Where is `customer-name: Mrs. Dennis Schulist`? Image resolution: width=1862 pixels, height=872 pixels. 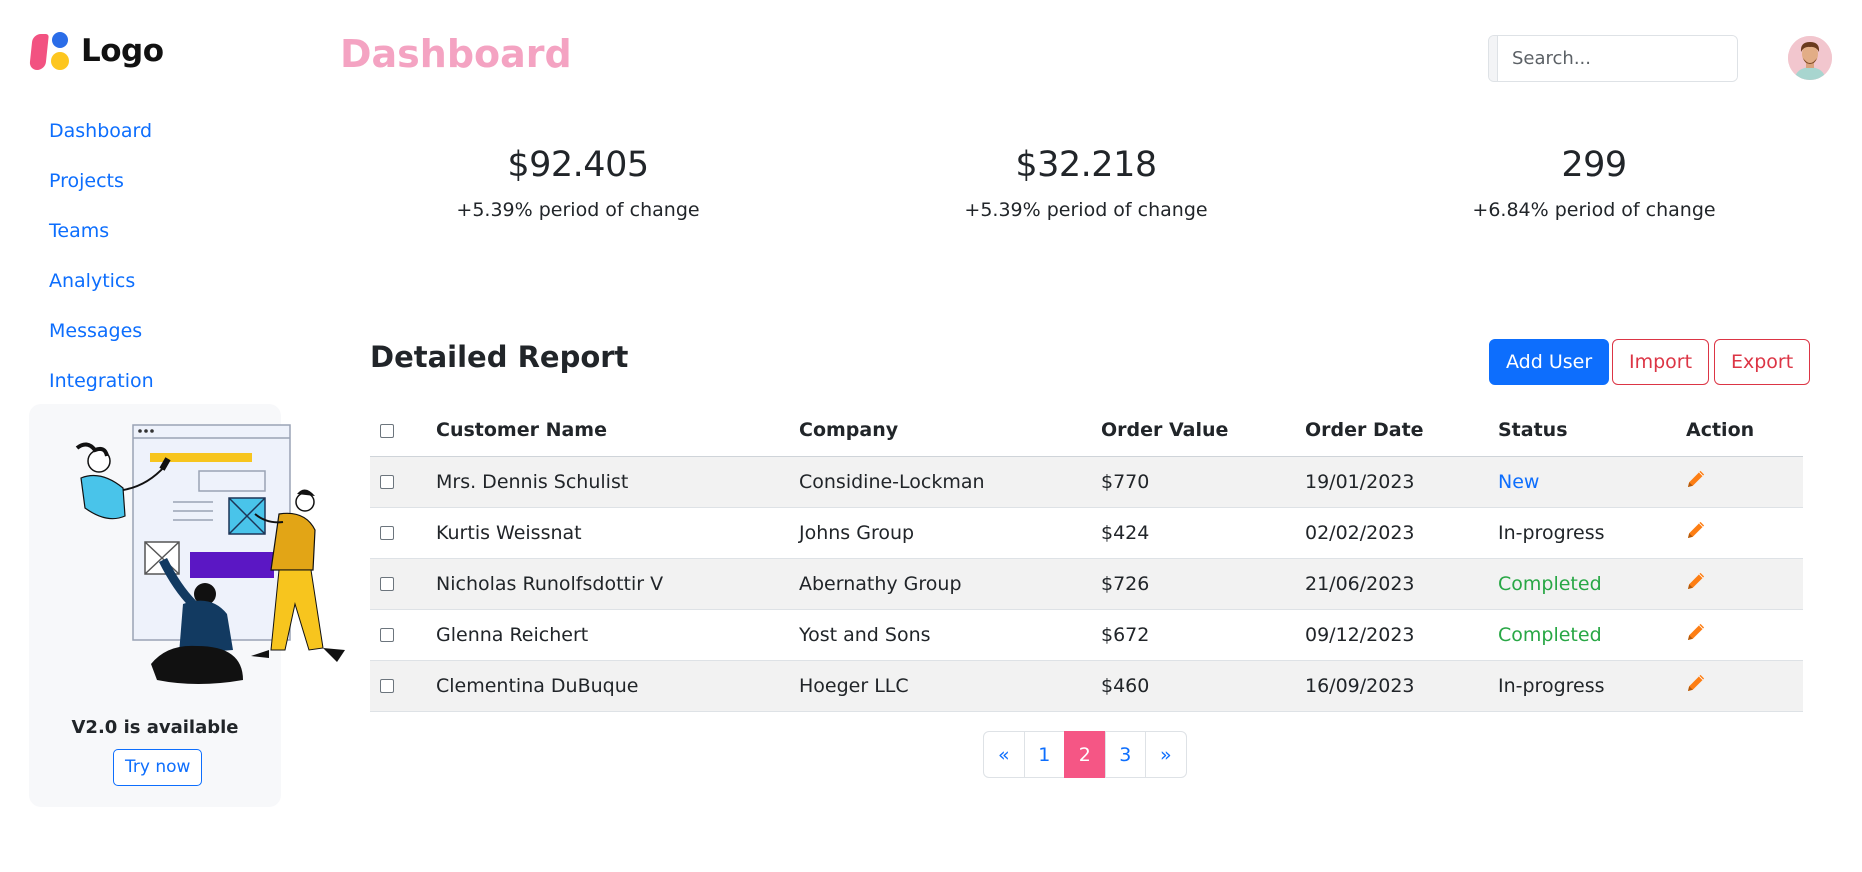
customer-name: Mrs. Dennis Schulist is located at coordinates (617, 482).